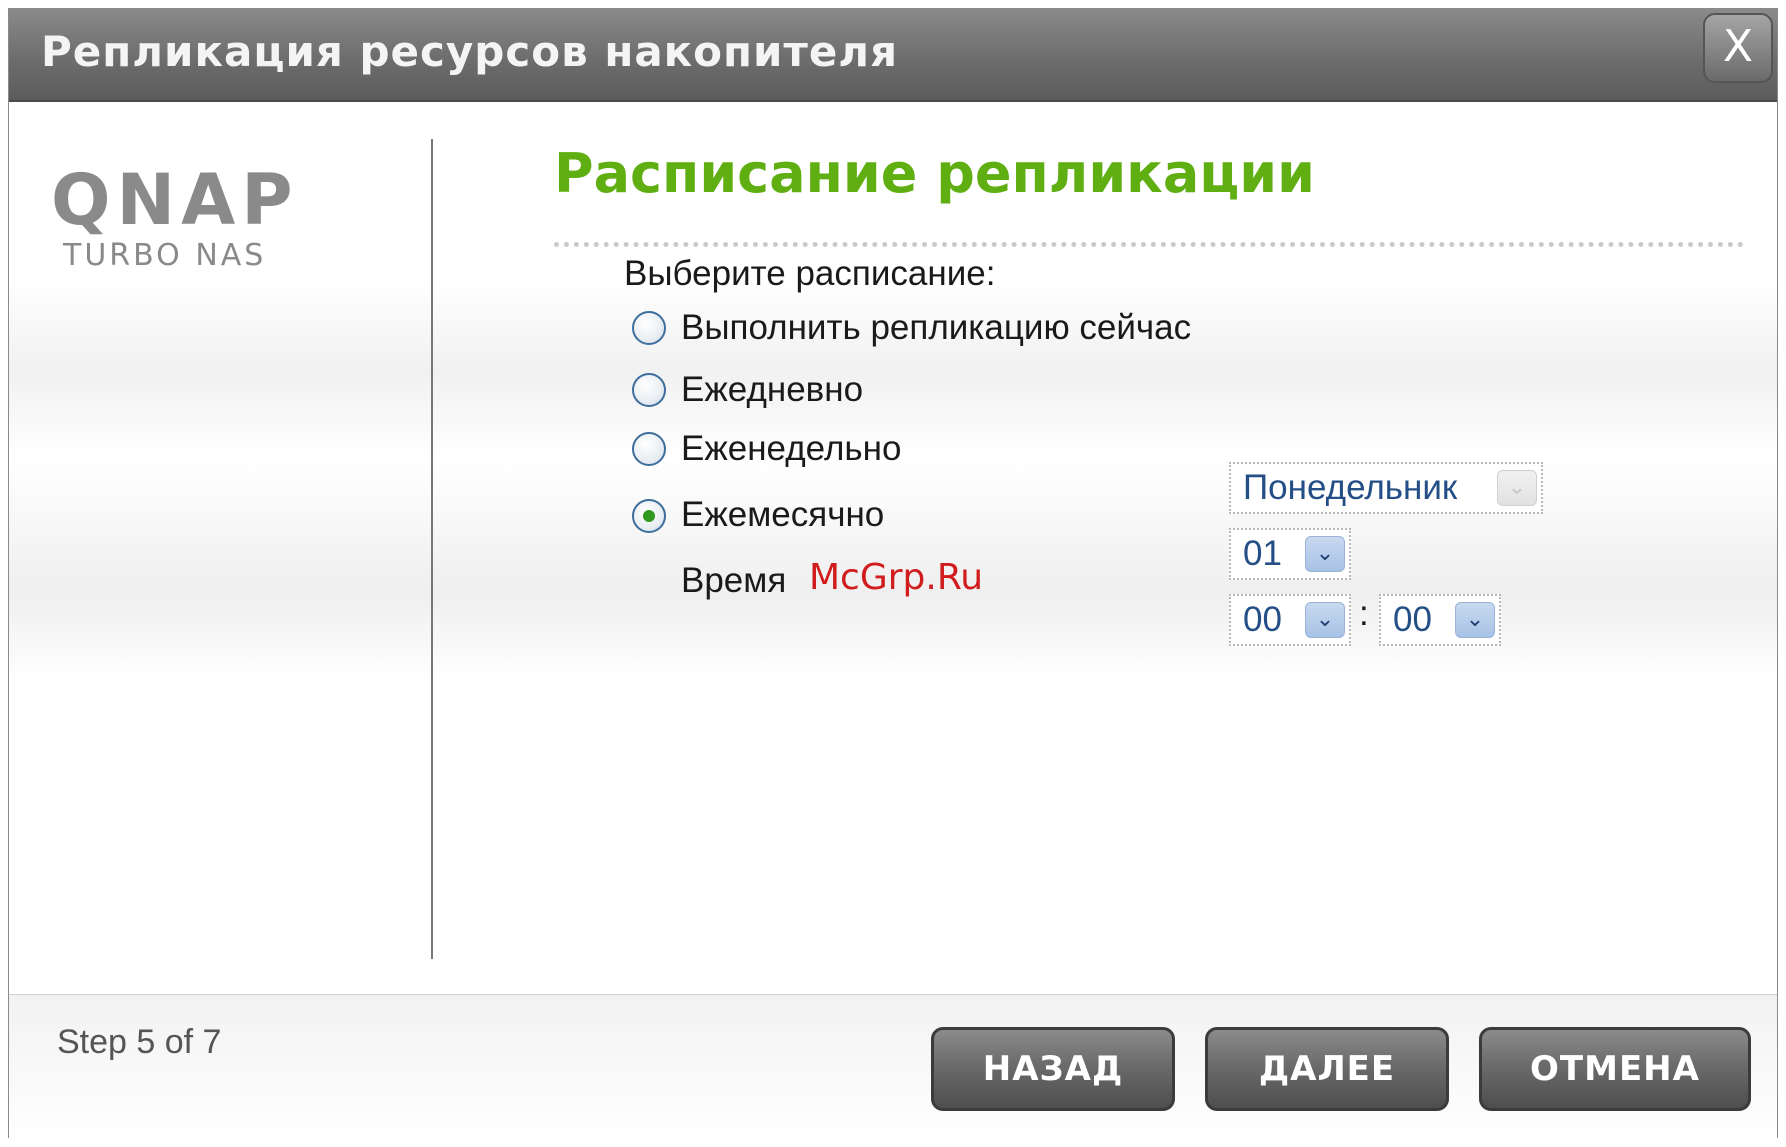 The height and width of the screenshot is (1147, 1786). What do you see at coordinates (1412, 619) in the screenshot?
I see `minute-select-value: 00` at bounding box center [1412, 619].